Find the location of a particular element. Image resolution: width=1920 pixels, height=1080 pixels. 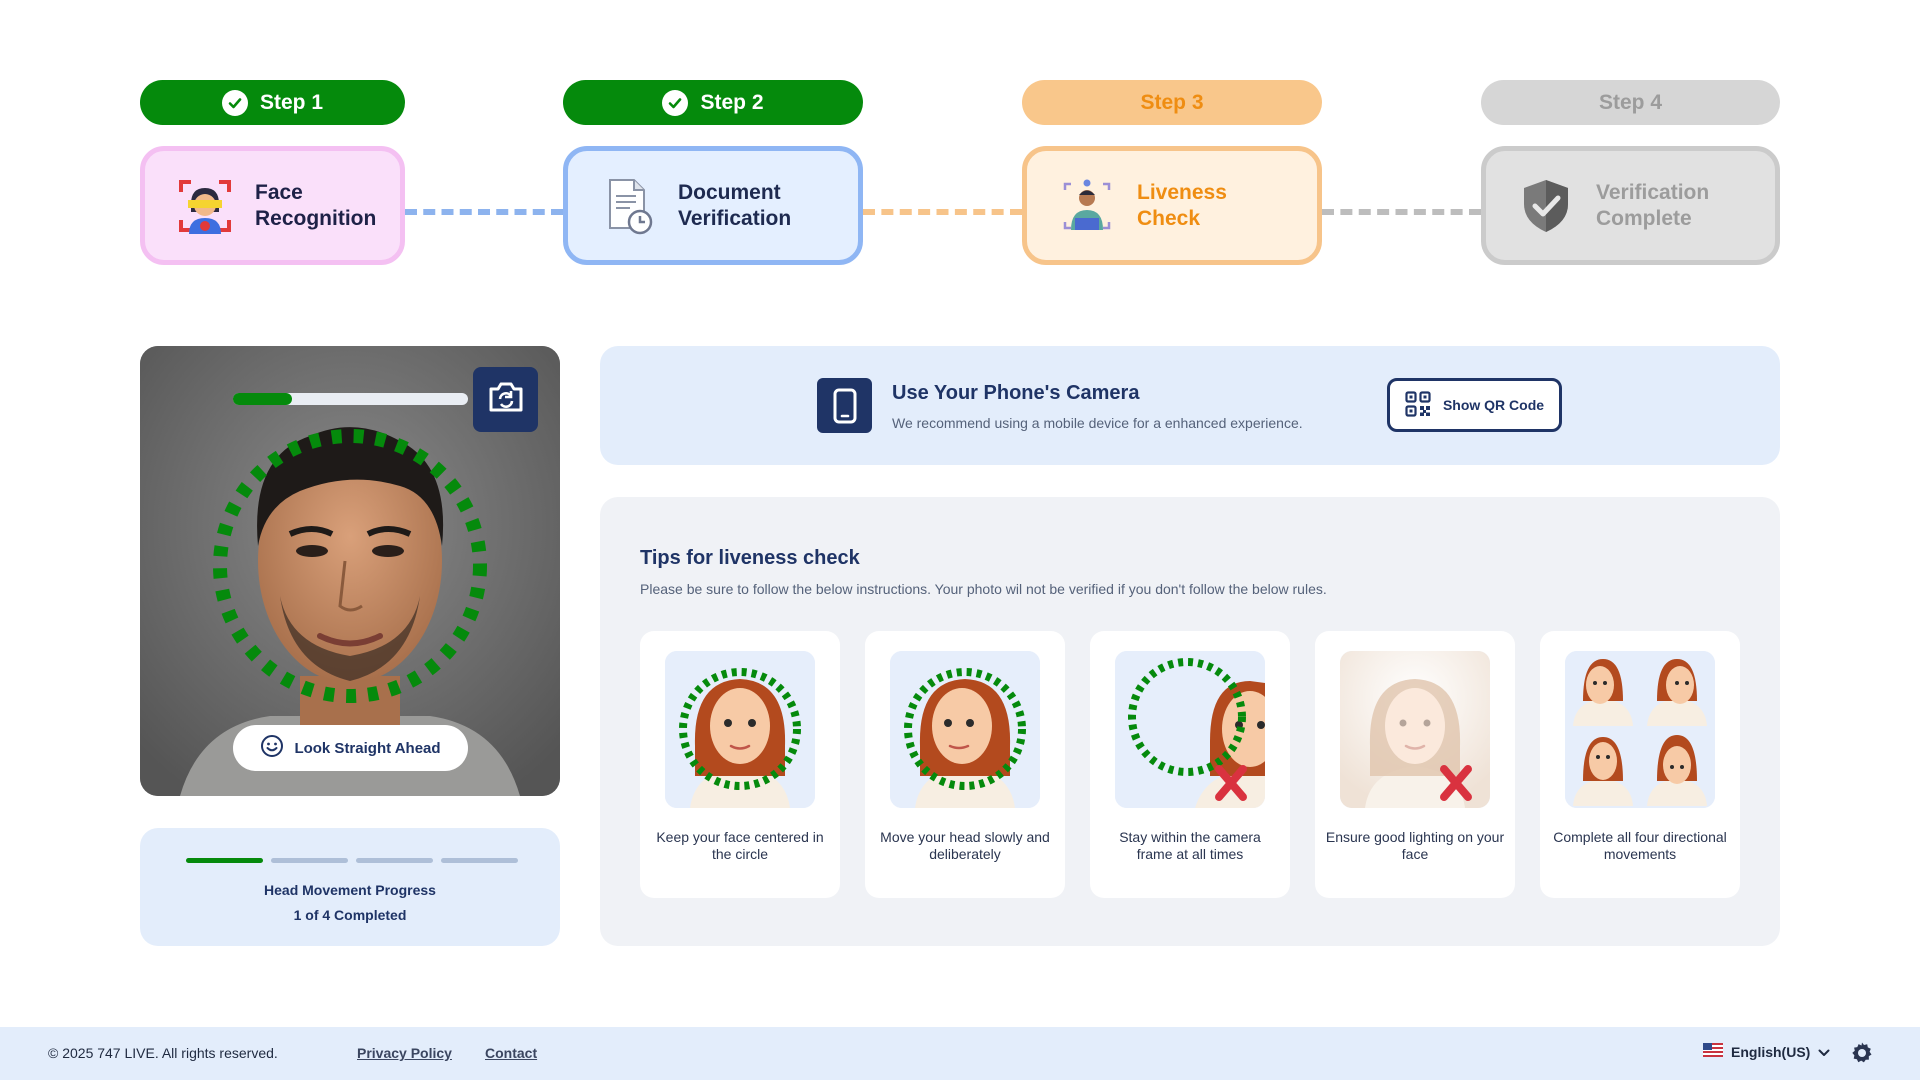

step-3-pill: Step 3 is located at coordinates (1172, 102).